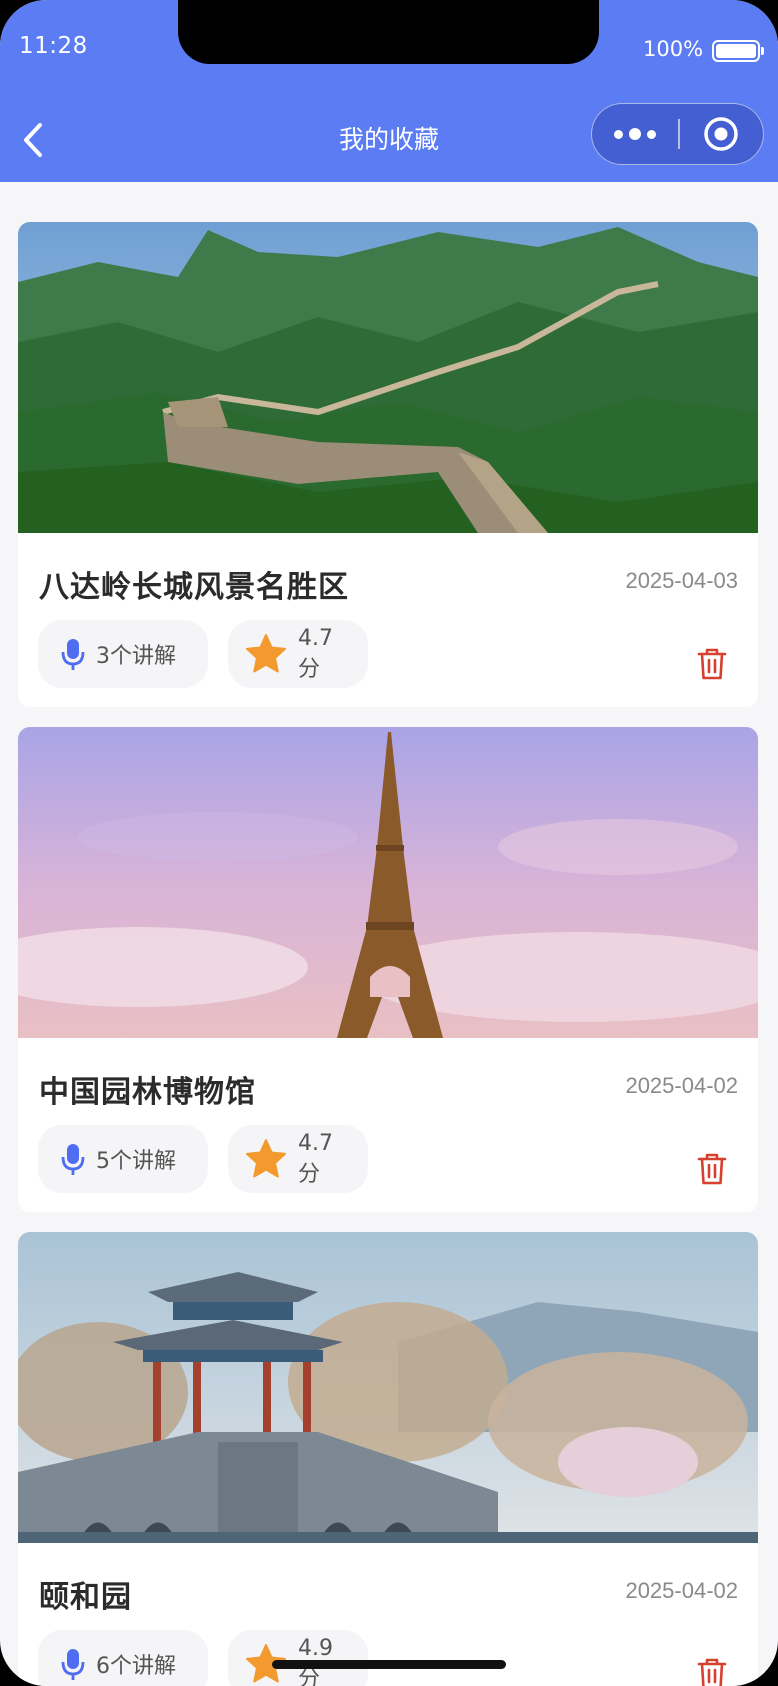 Image resolution: width=778 pixels, height=1686 pixels. Describe the element at coordinates (618, 134) in the screenshot. I see `more-dots-icon` at that location.